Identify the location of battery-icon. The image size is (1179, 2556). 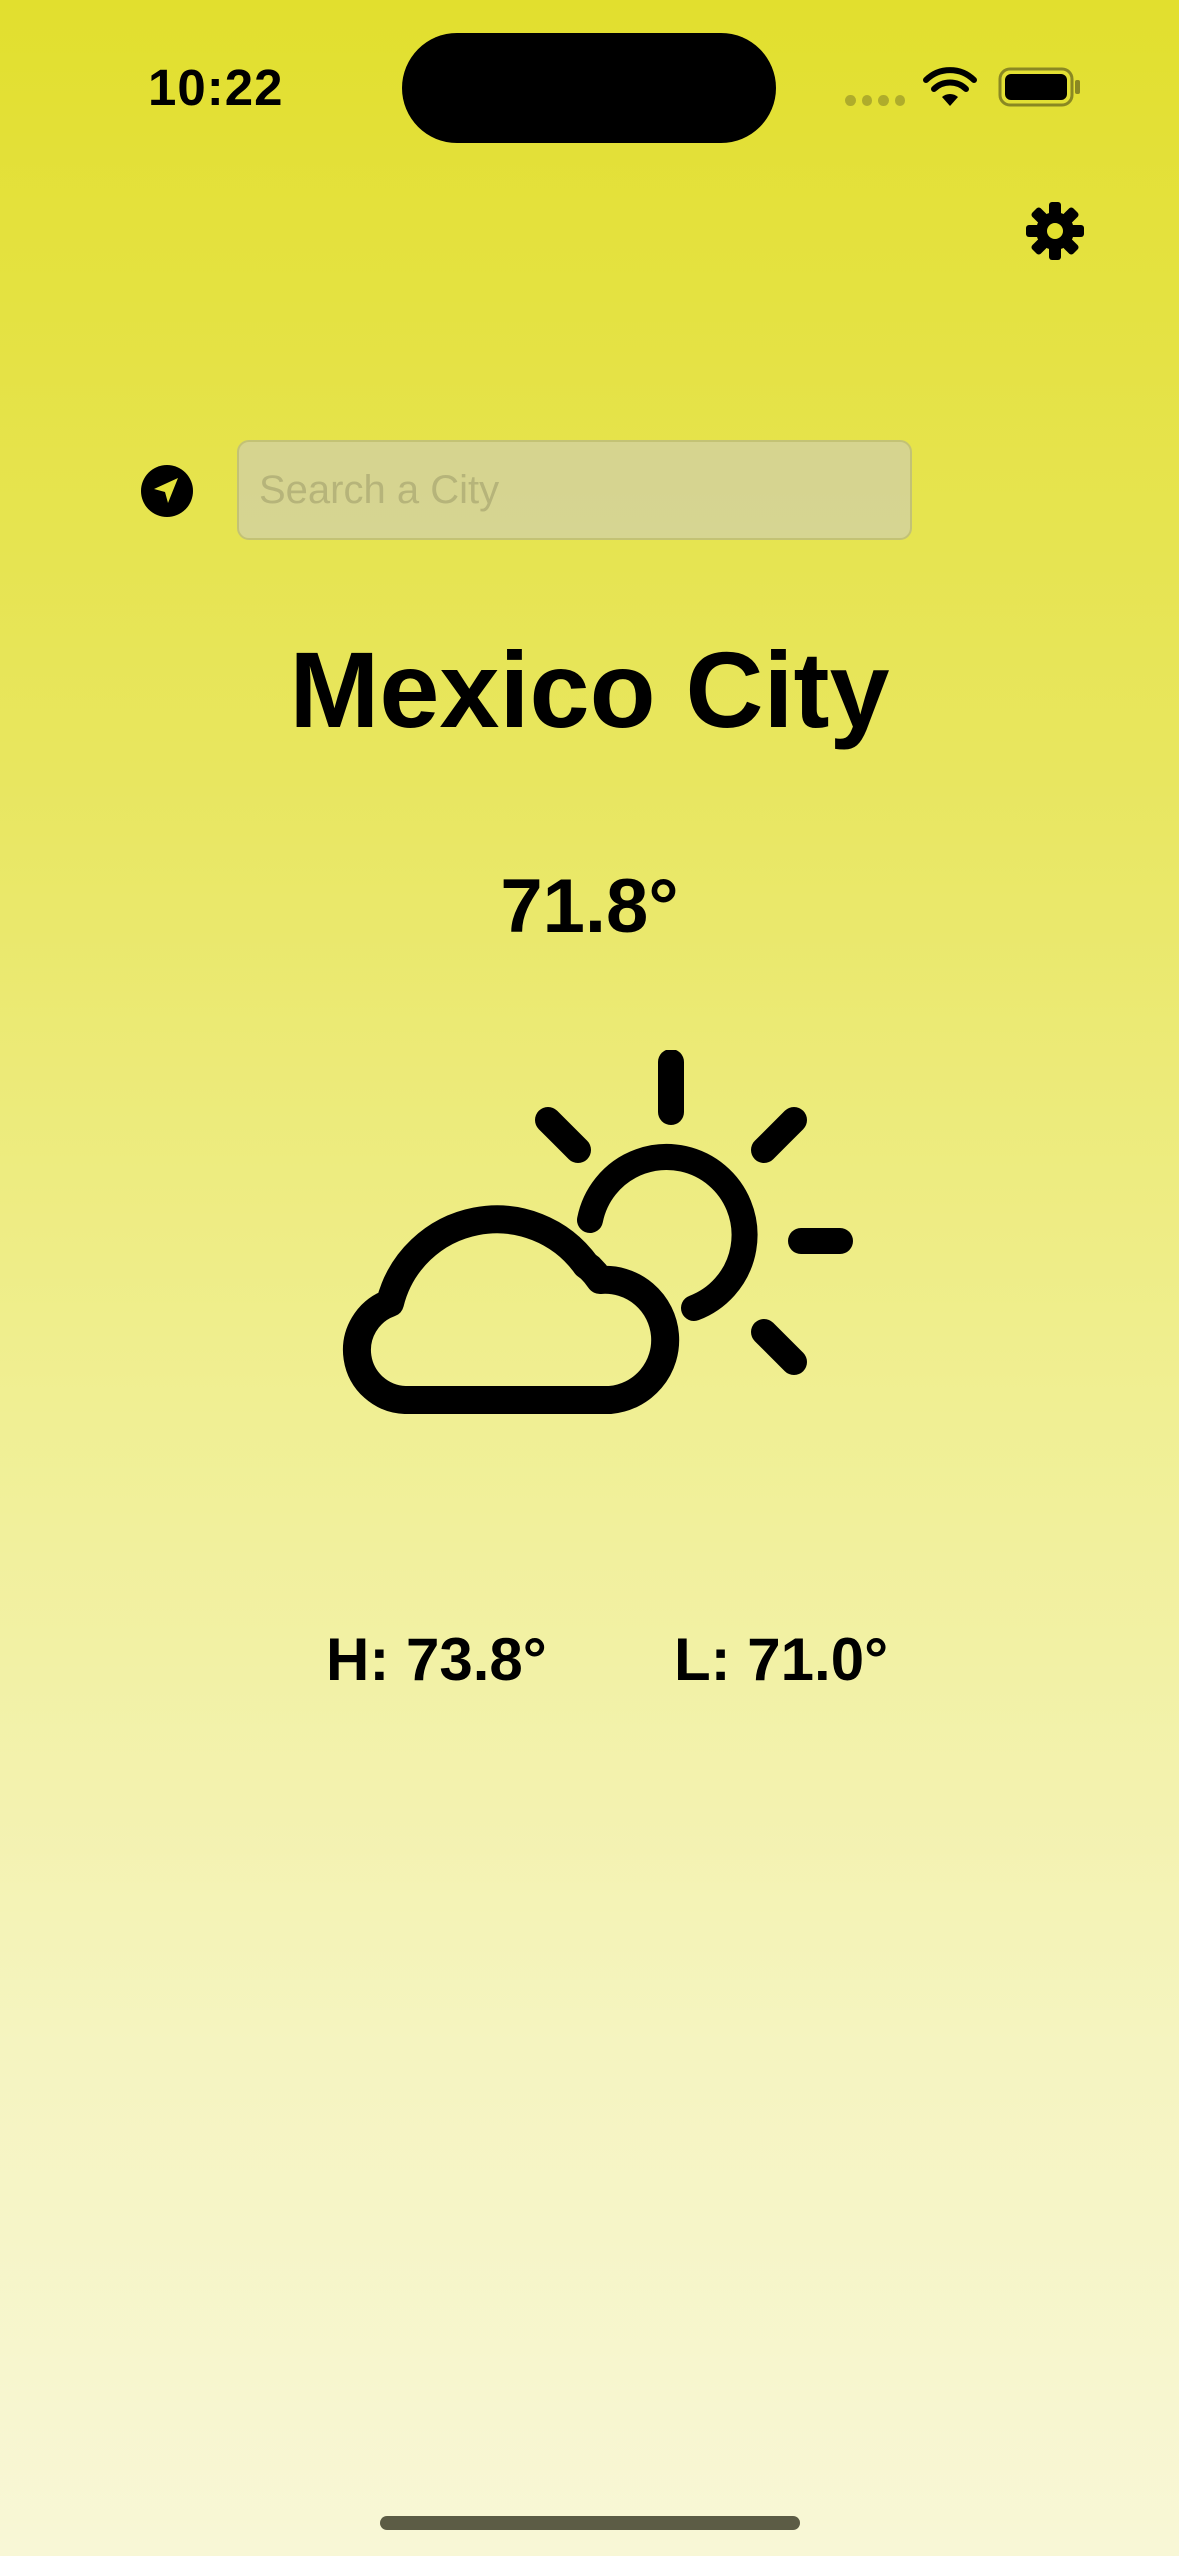
(1039, 87).